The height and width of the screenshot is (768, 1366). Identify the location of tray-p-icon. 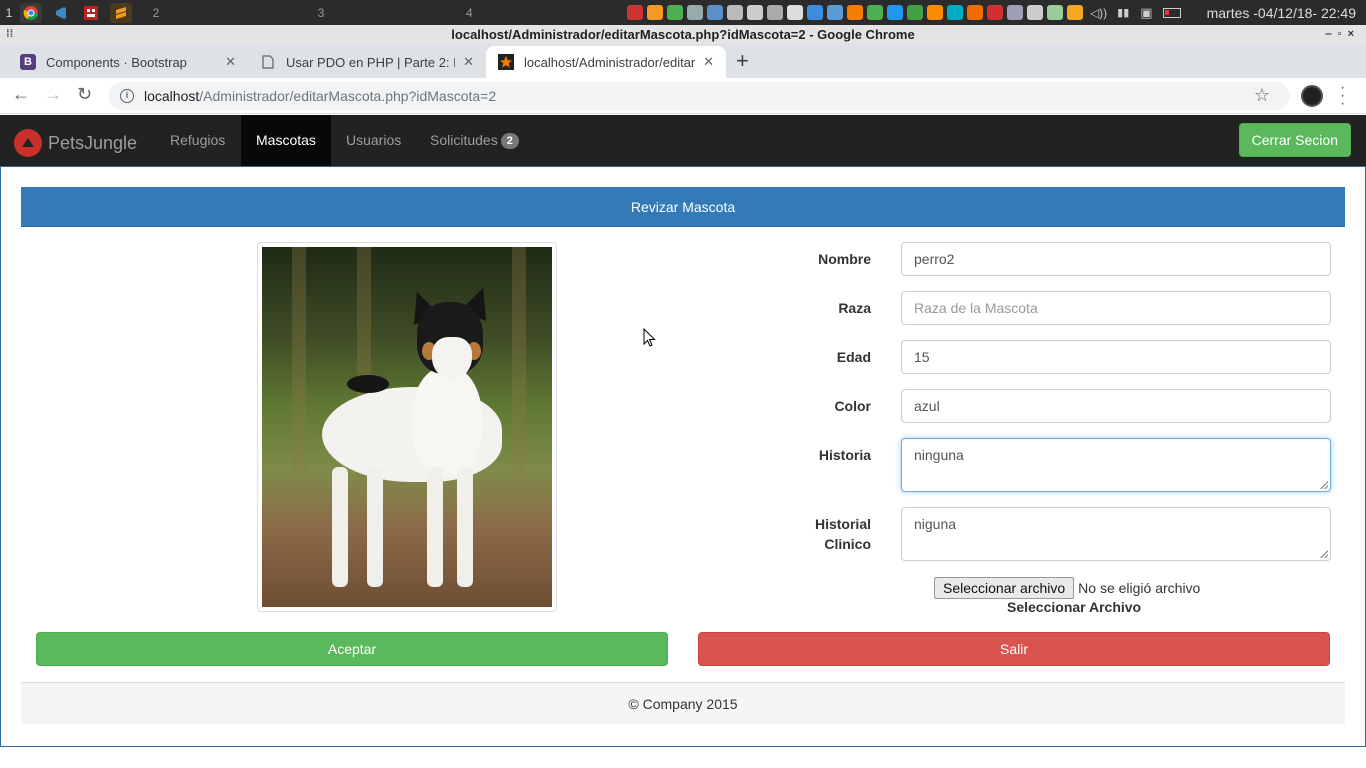
(934, 12).